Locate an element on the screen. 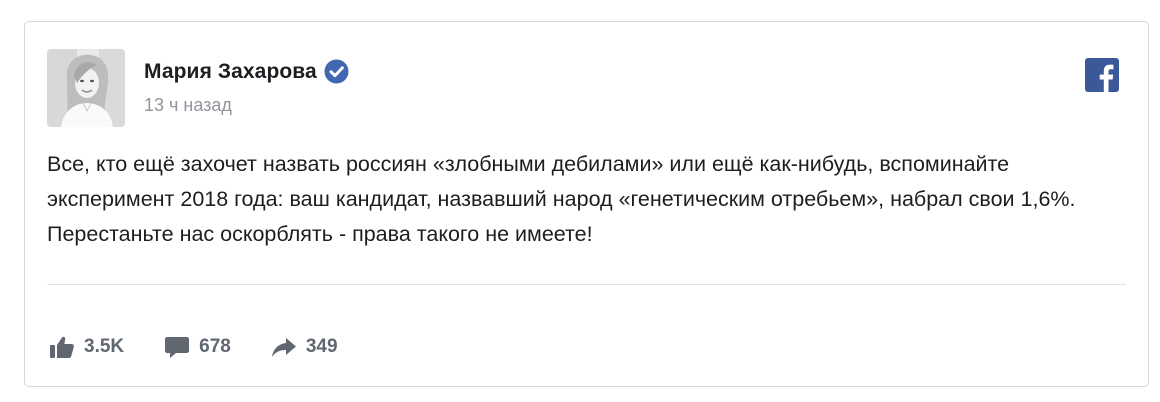 The width and height of the screenshot is (1160, 402). comment-count: 678 is located at coordinates (215, 346).